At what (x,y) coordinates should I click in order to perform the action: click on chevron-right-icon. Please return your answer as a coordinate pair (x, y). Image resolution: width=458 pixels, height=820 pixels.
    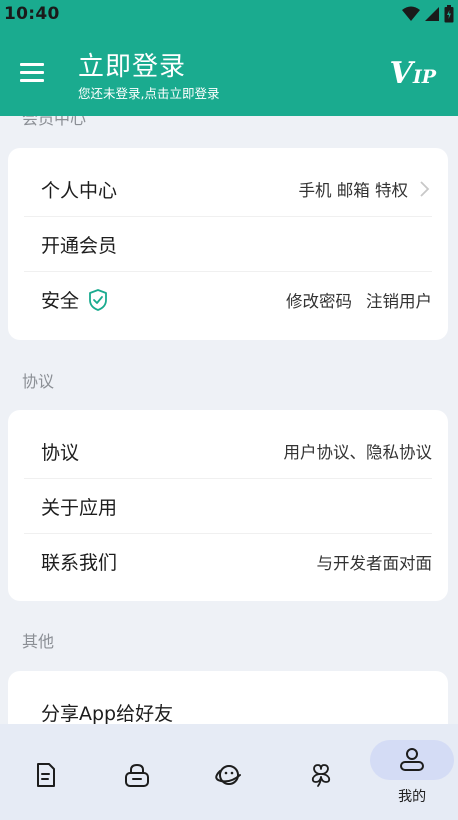
    Looking at the image, I should click on (425, 189).